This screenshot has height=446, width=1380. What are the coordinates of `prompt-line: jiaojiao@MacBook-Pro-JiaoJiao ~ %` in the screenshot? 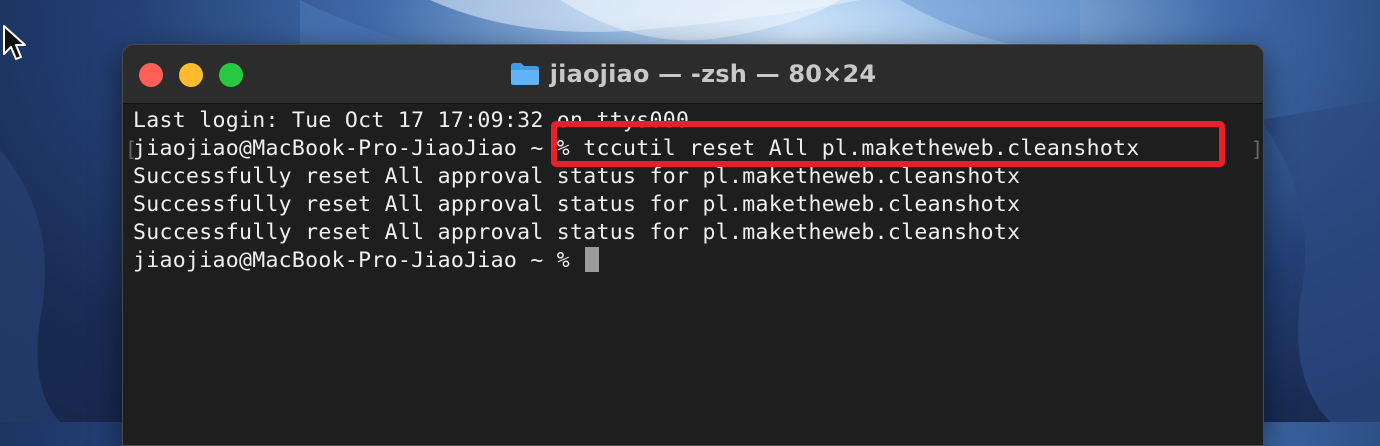 It's located at (366, 261).